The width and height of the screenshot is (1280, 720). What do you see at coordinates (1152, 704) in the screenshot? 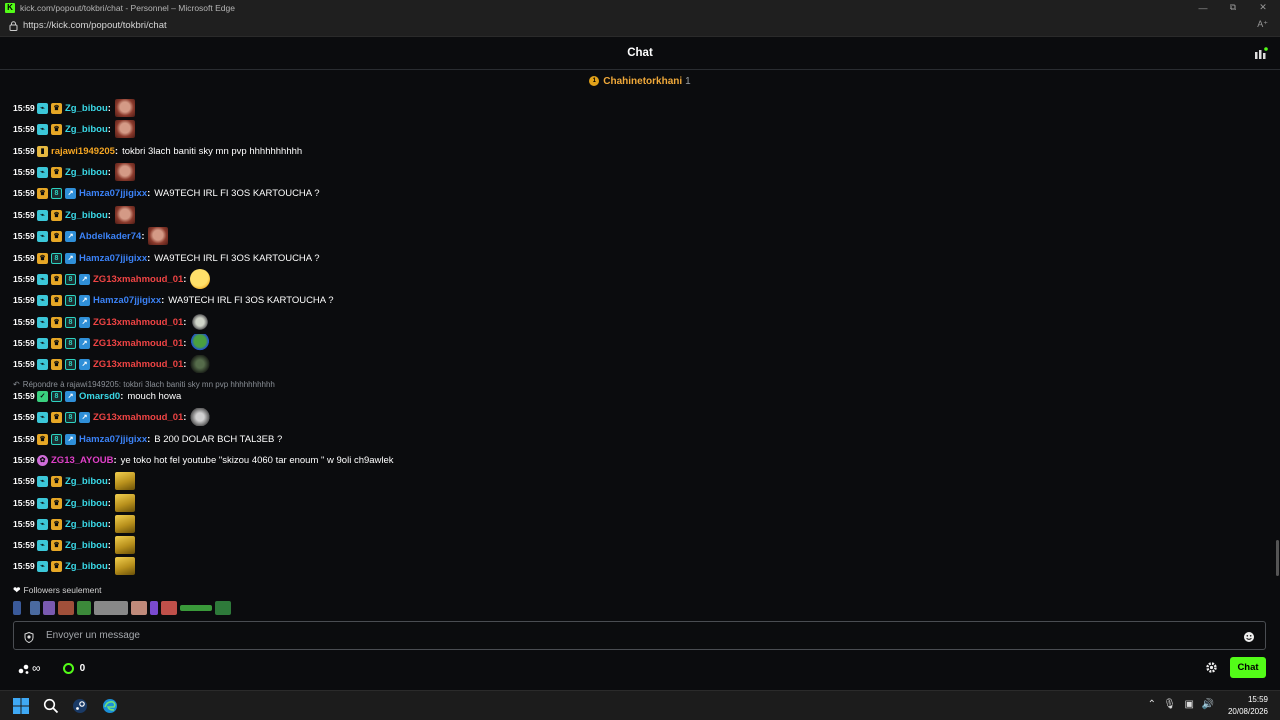
I see `chevron-up-icon: ⌃` at bounding box center [1152, 704].